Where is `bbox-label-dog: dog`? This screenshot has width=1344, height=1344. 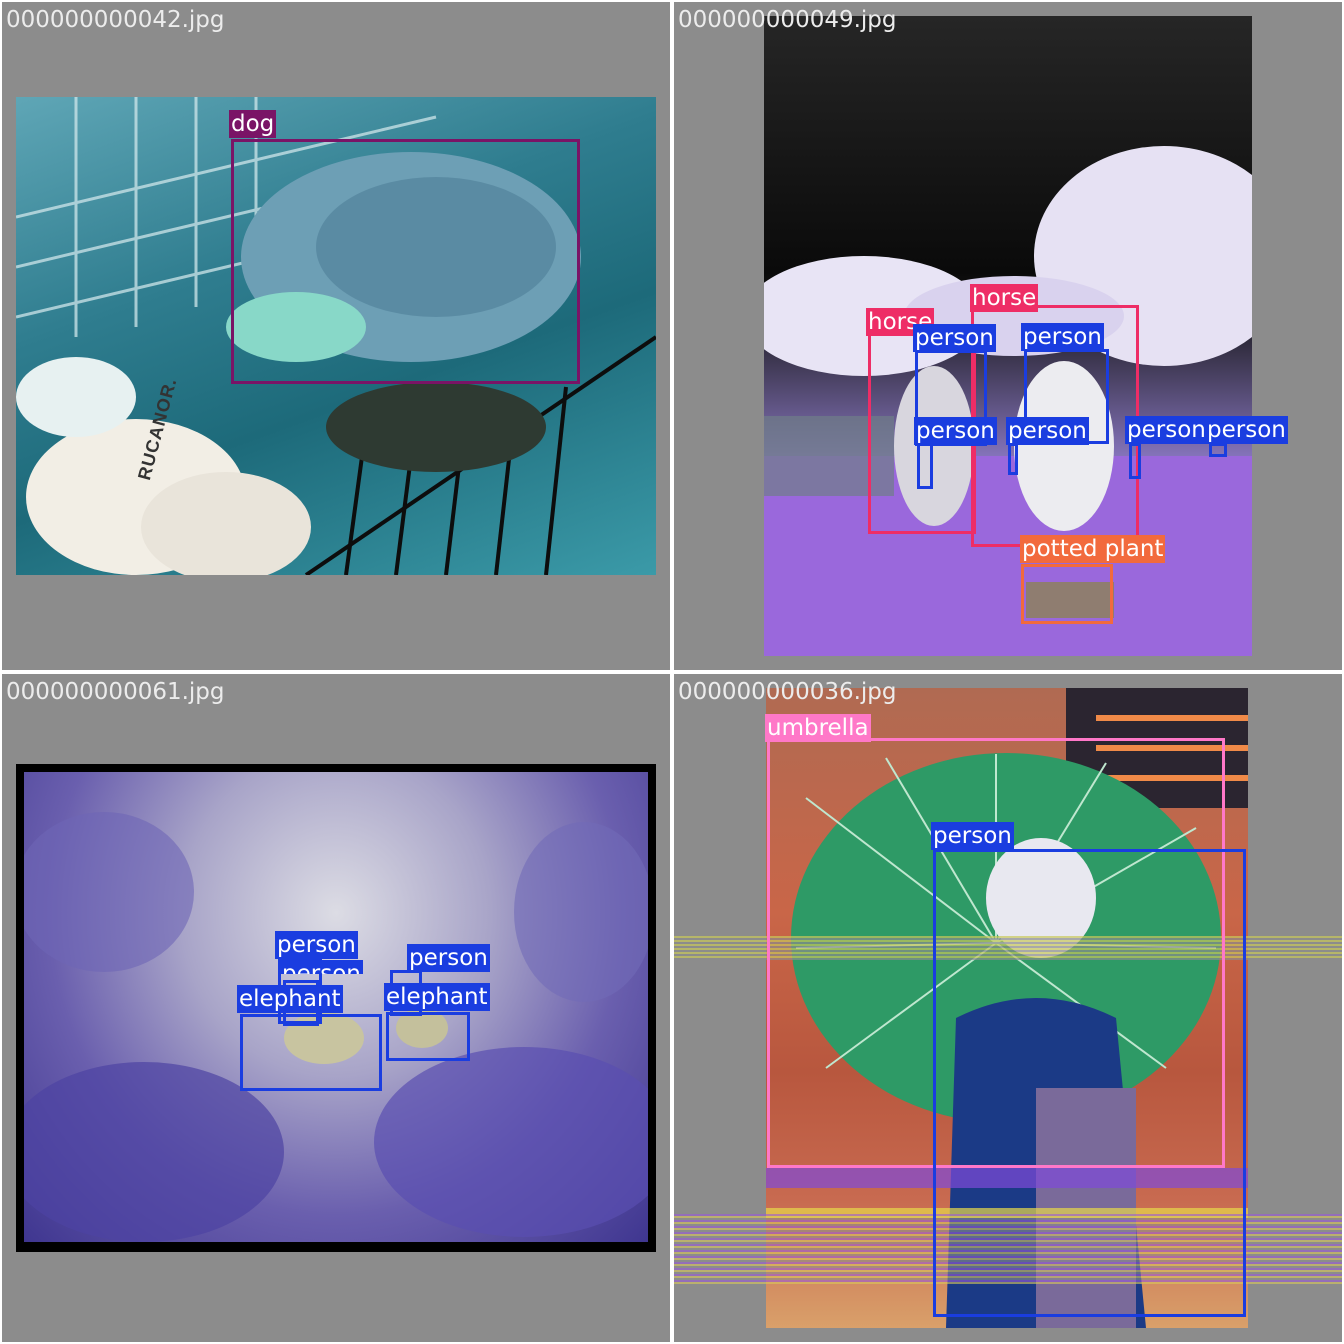
bbox-label-dog: dog is located at coordinates (253, 124).